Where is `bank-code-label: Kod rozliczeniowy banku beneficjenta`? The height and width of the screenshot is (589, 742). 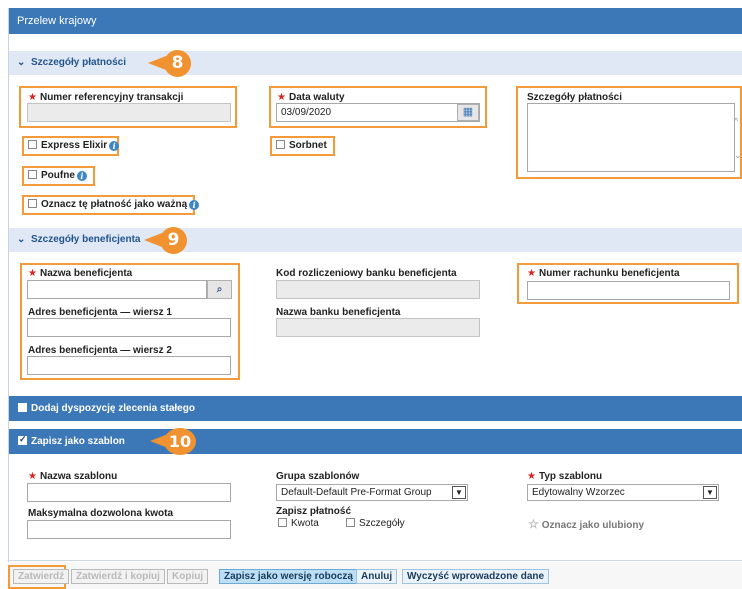
bank-code-label: Kod rozliczeniowy banku beneficjenta is located at coordinates (366, 273).